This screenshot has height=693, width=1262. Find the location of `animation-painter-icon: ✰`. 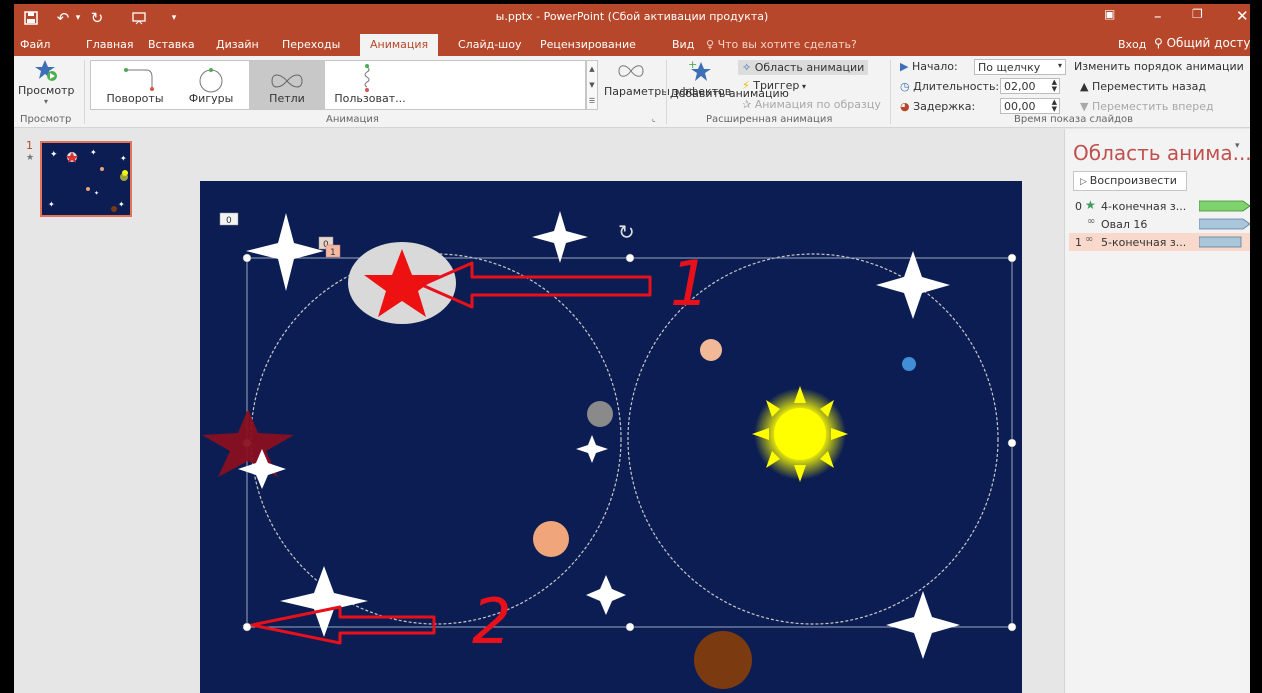

animation-painter-icon: ✰ is located at coordinates (748, 104).